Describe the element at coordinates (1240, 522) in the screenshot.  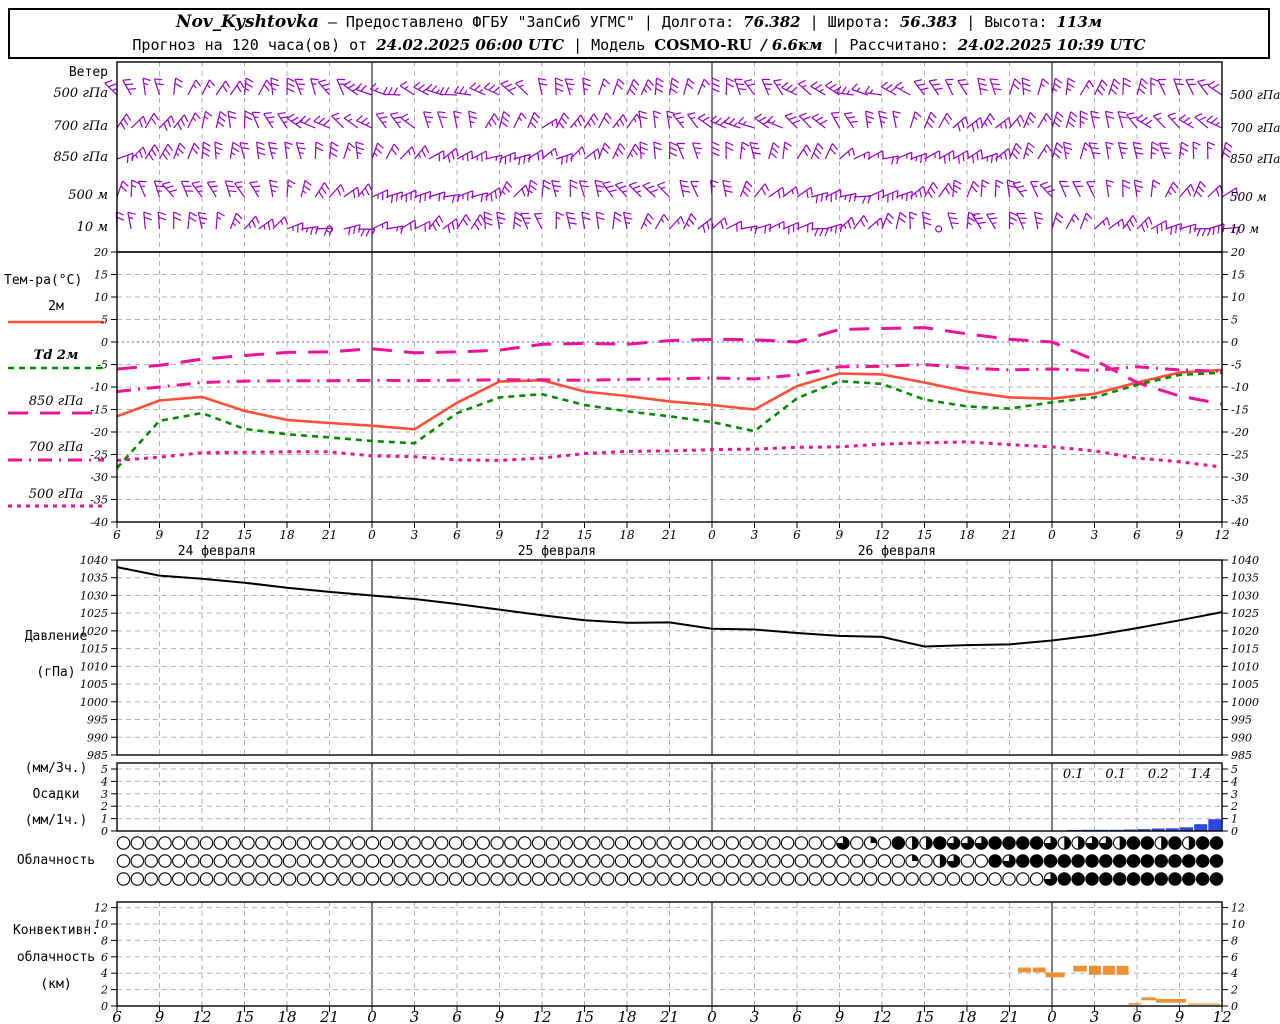
I see `svg-text: -40` at that location.